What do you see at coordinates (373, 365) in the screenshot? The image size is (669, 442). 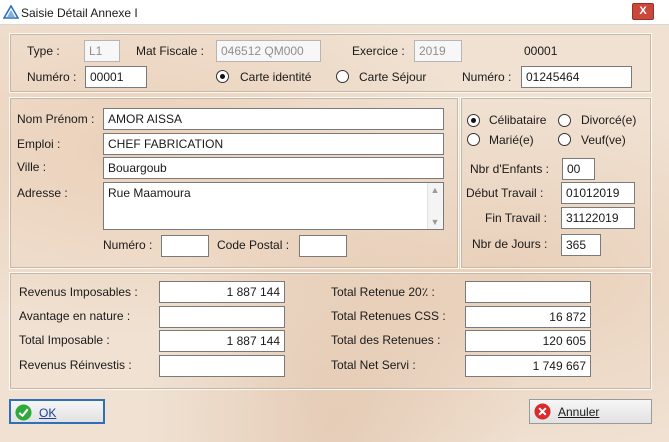 I see `net-servi-label: Total Net Servi :` at bounding box center [373, 365].